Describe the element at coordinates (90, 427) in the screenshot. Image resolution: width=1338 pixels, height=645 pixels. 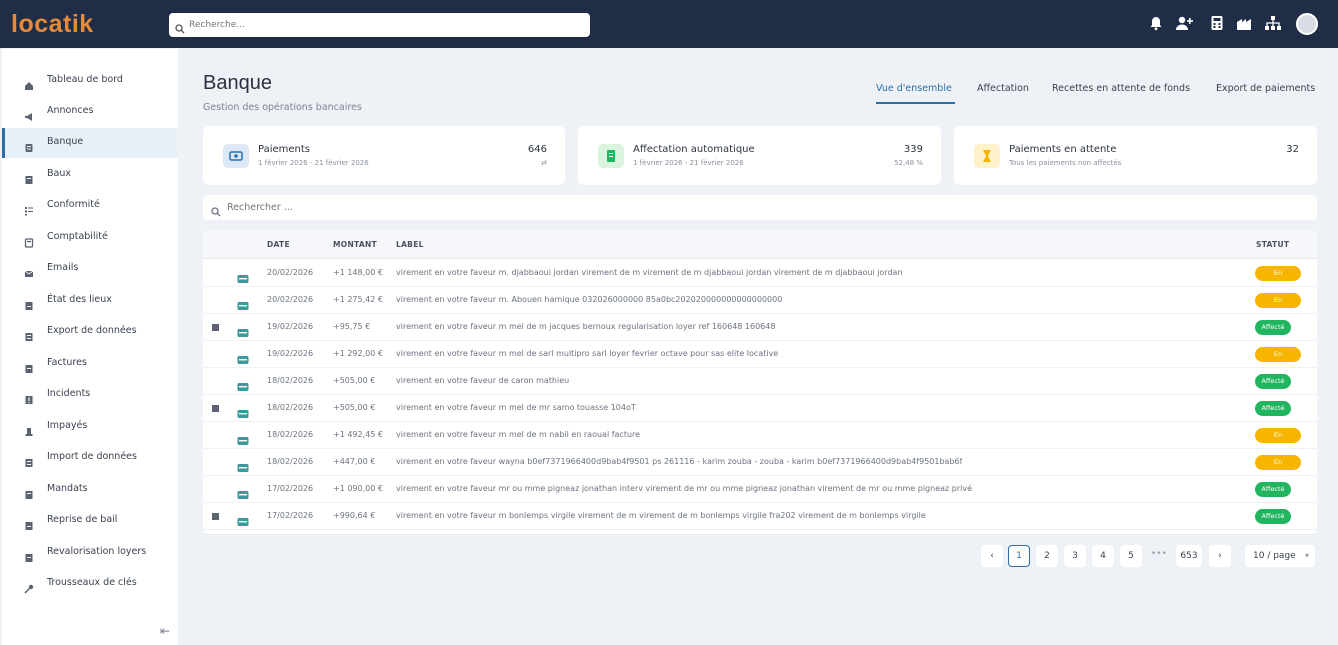
I see `sidebar-item-impayes: Impayés` at that location.